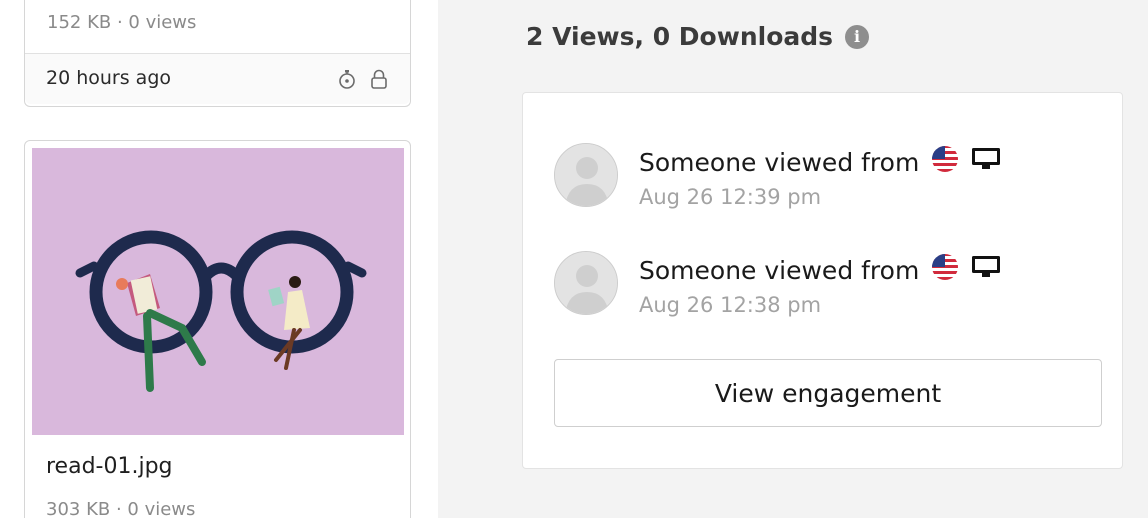  Describe the element at coordinates (109, 466) in the screenshot. I see `file-name: read-01.jpg` at that location.